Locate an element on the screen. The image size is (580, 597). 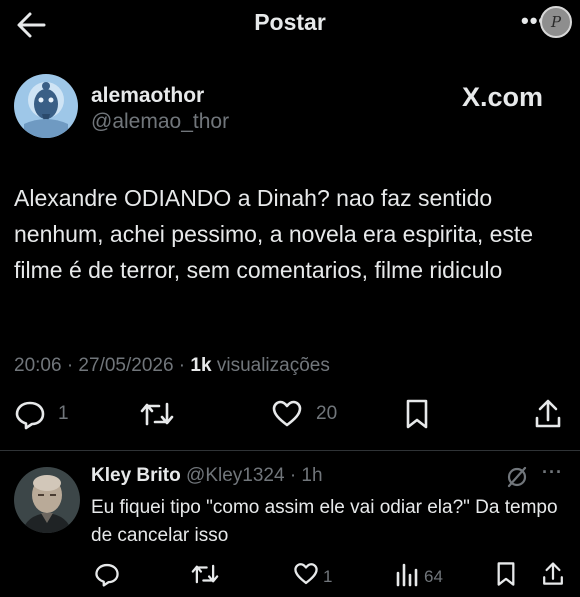
author-display-name: alemaothor is located at coordinates (147, 96).